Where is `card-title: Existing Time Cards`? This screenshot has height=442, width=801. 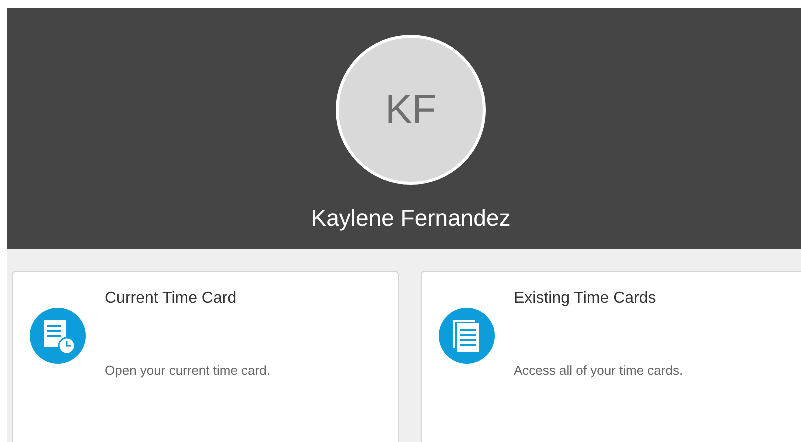
card-title: Existing Time Cards is located at coordinates (586, 299).